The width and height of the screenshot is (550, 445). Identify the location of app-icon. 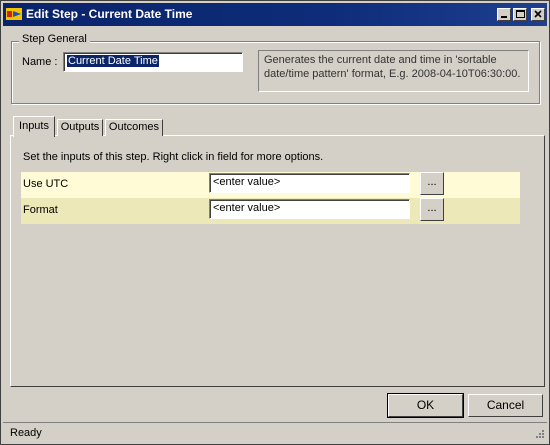
(14, 14).